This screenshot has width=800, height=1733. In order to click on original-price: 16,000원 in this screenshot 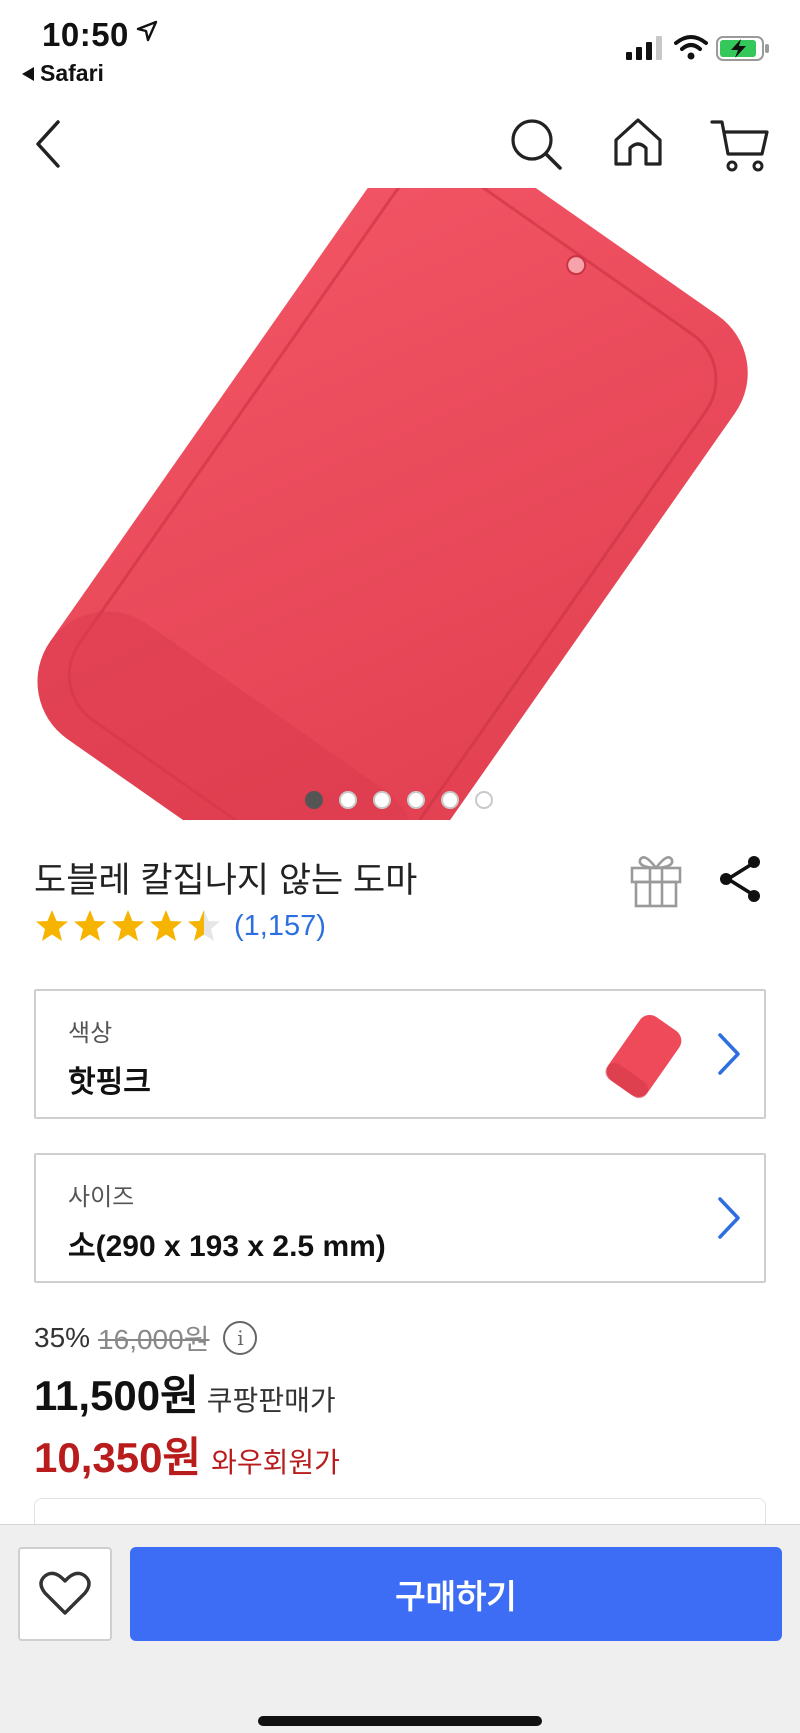, I will do `click(154, 1339)`.